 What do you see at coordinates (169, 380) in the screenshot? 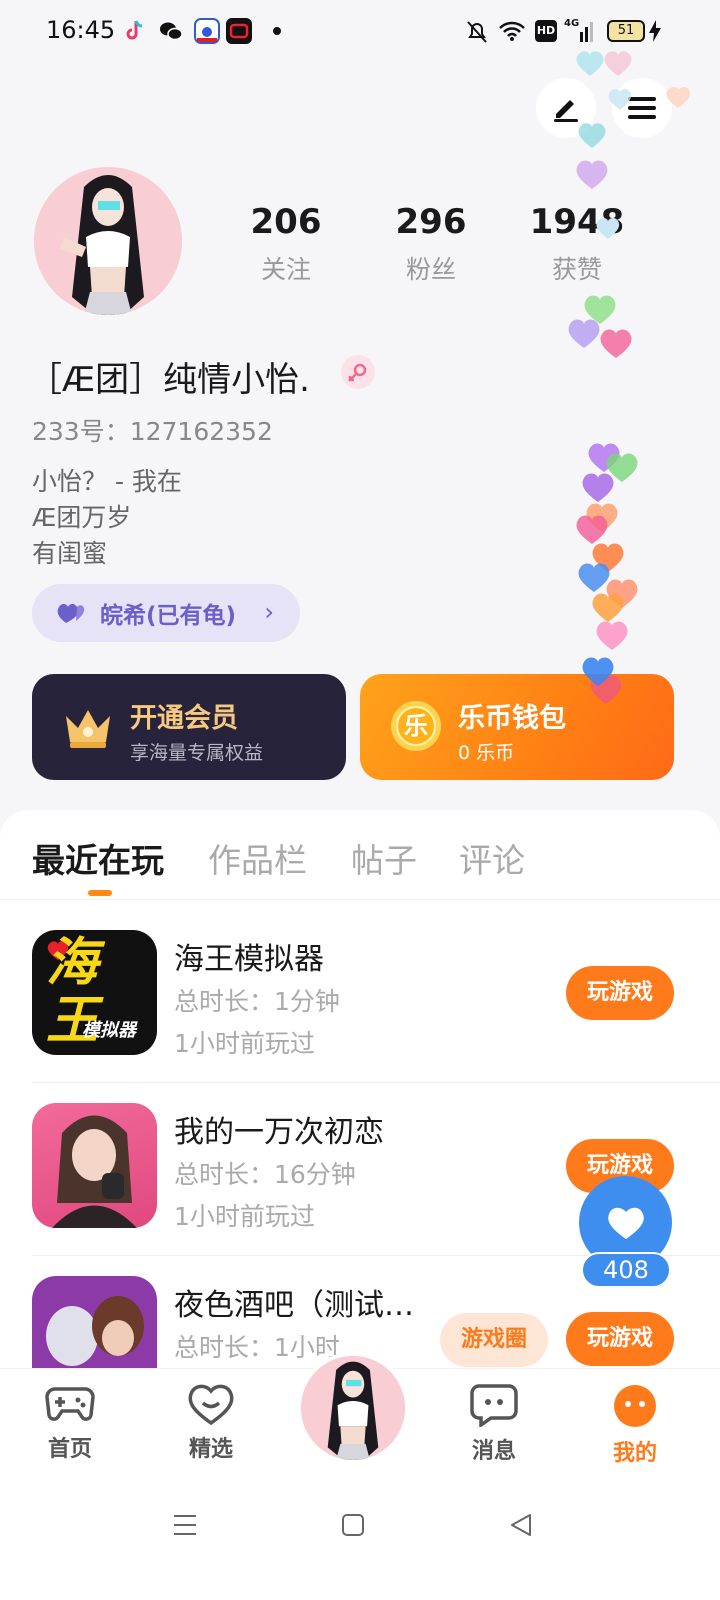
I see `profile-nickname: ［Æ团］纯情小怡.` at bounding box center [169, 380].